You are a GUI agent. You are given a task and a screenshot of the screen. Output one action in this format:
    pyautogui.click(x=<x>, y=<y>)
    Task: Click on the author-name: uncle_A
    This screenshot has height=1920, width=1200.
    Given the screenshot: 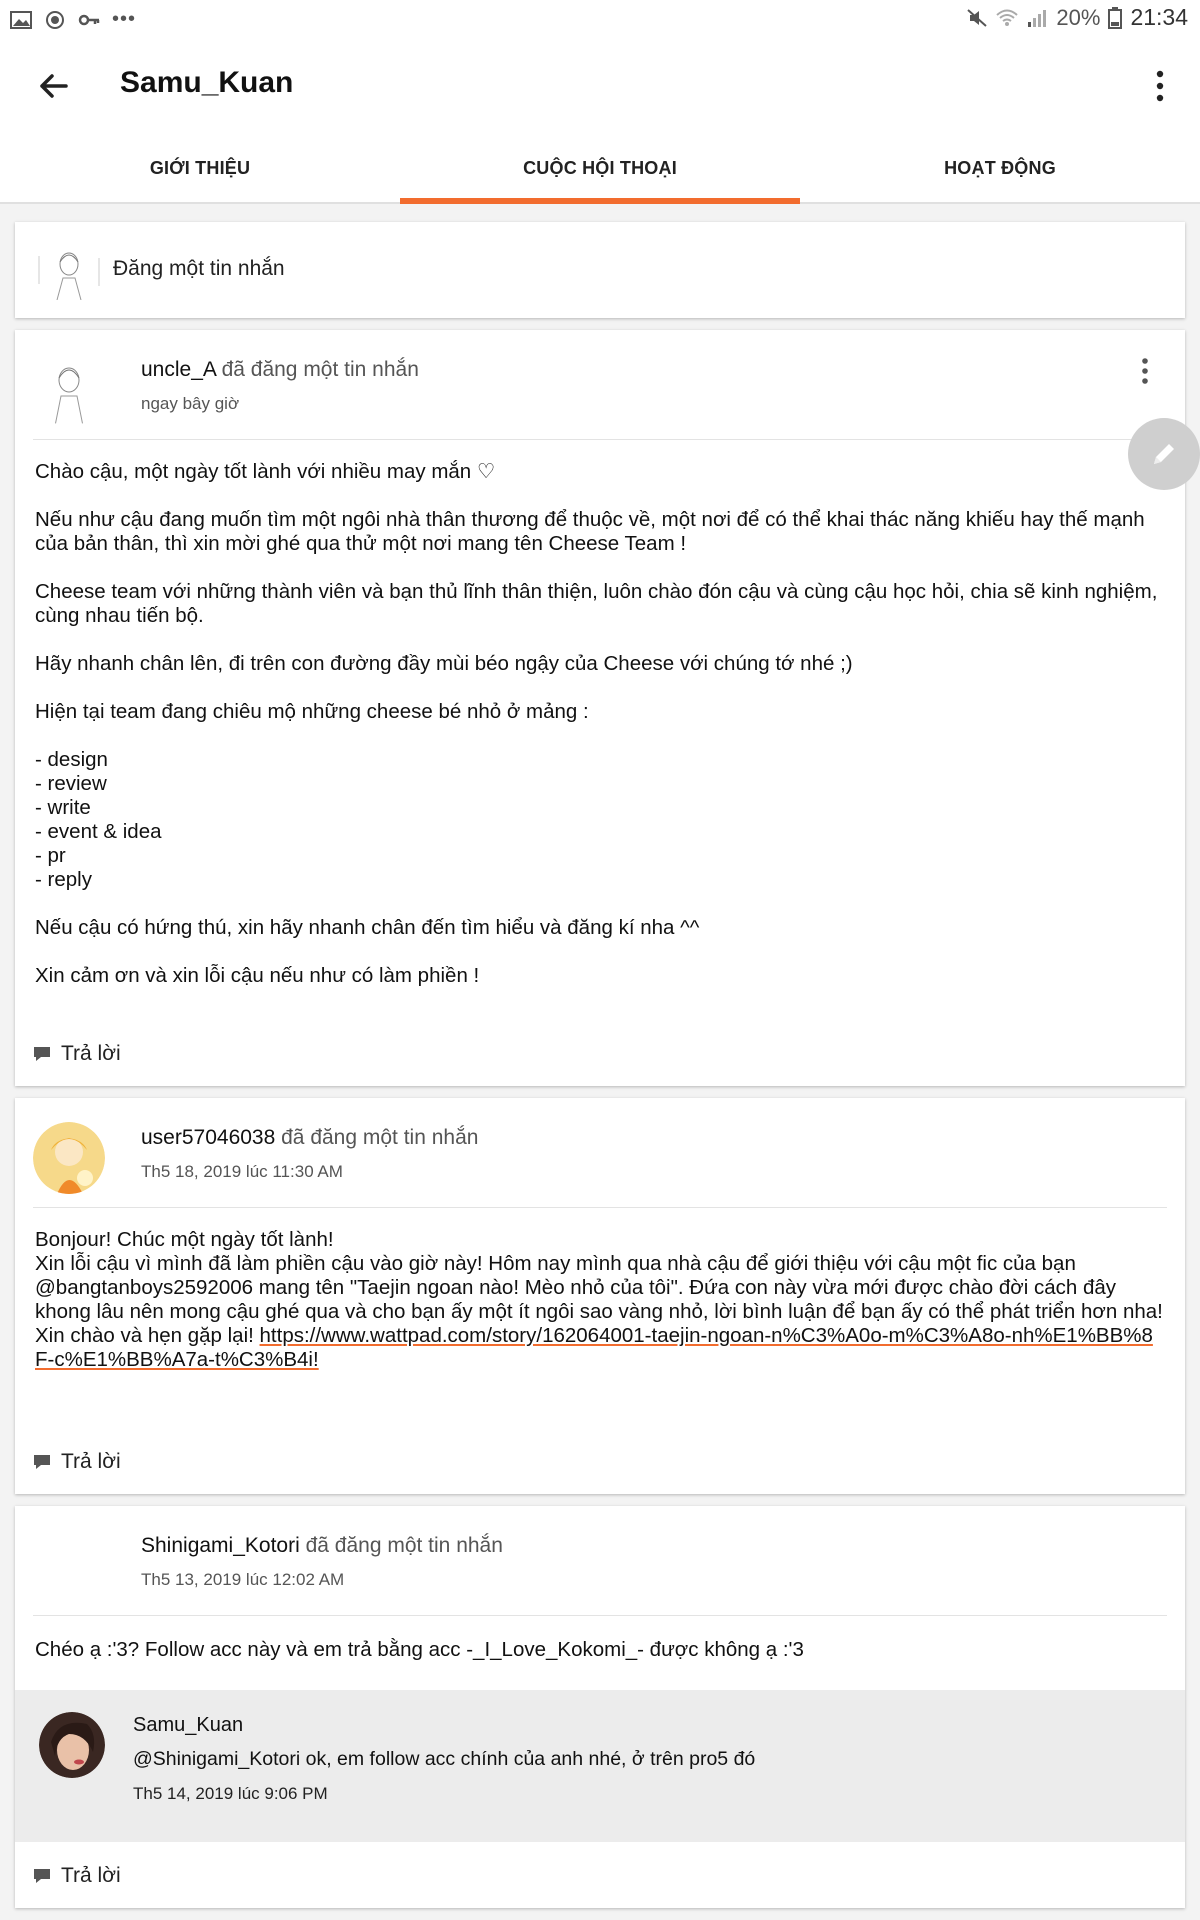 What is the action you would take?
    pyautogui.click(x=178, y=369)
    